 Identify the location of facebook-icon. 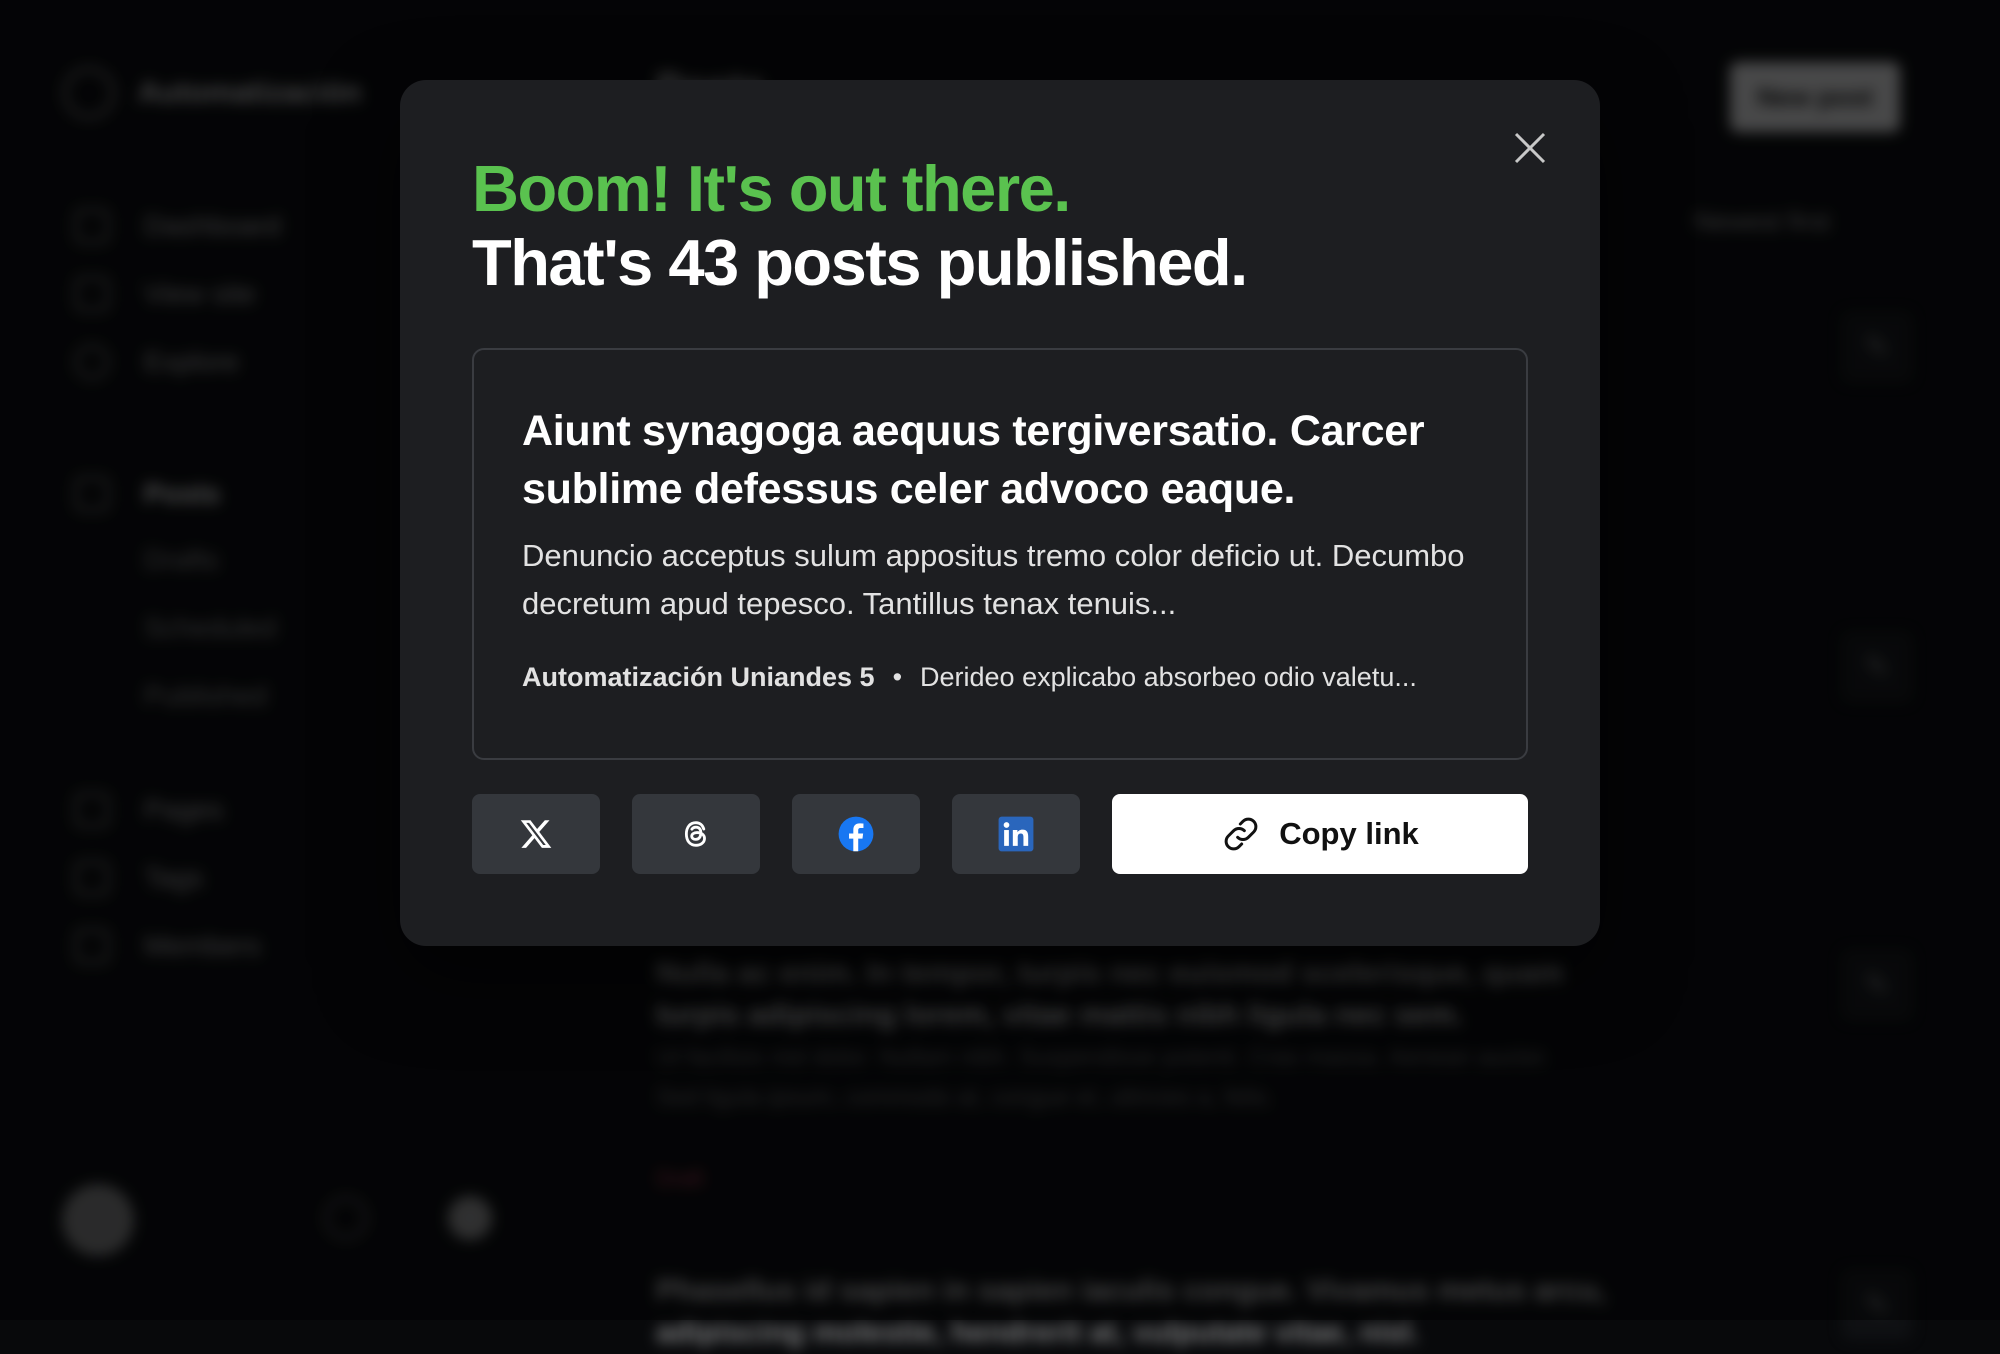
(856, 834).